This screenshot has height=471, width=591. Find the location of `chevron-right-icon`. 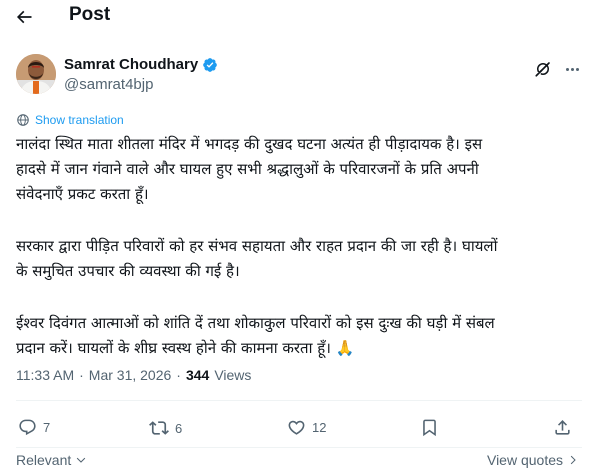

chevron-right-icon is located at coordinates (573, 460).